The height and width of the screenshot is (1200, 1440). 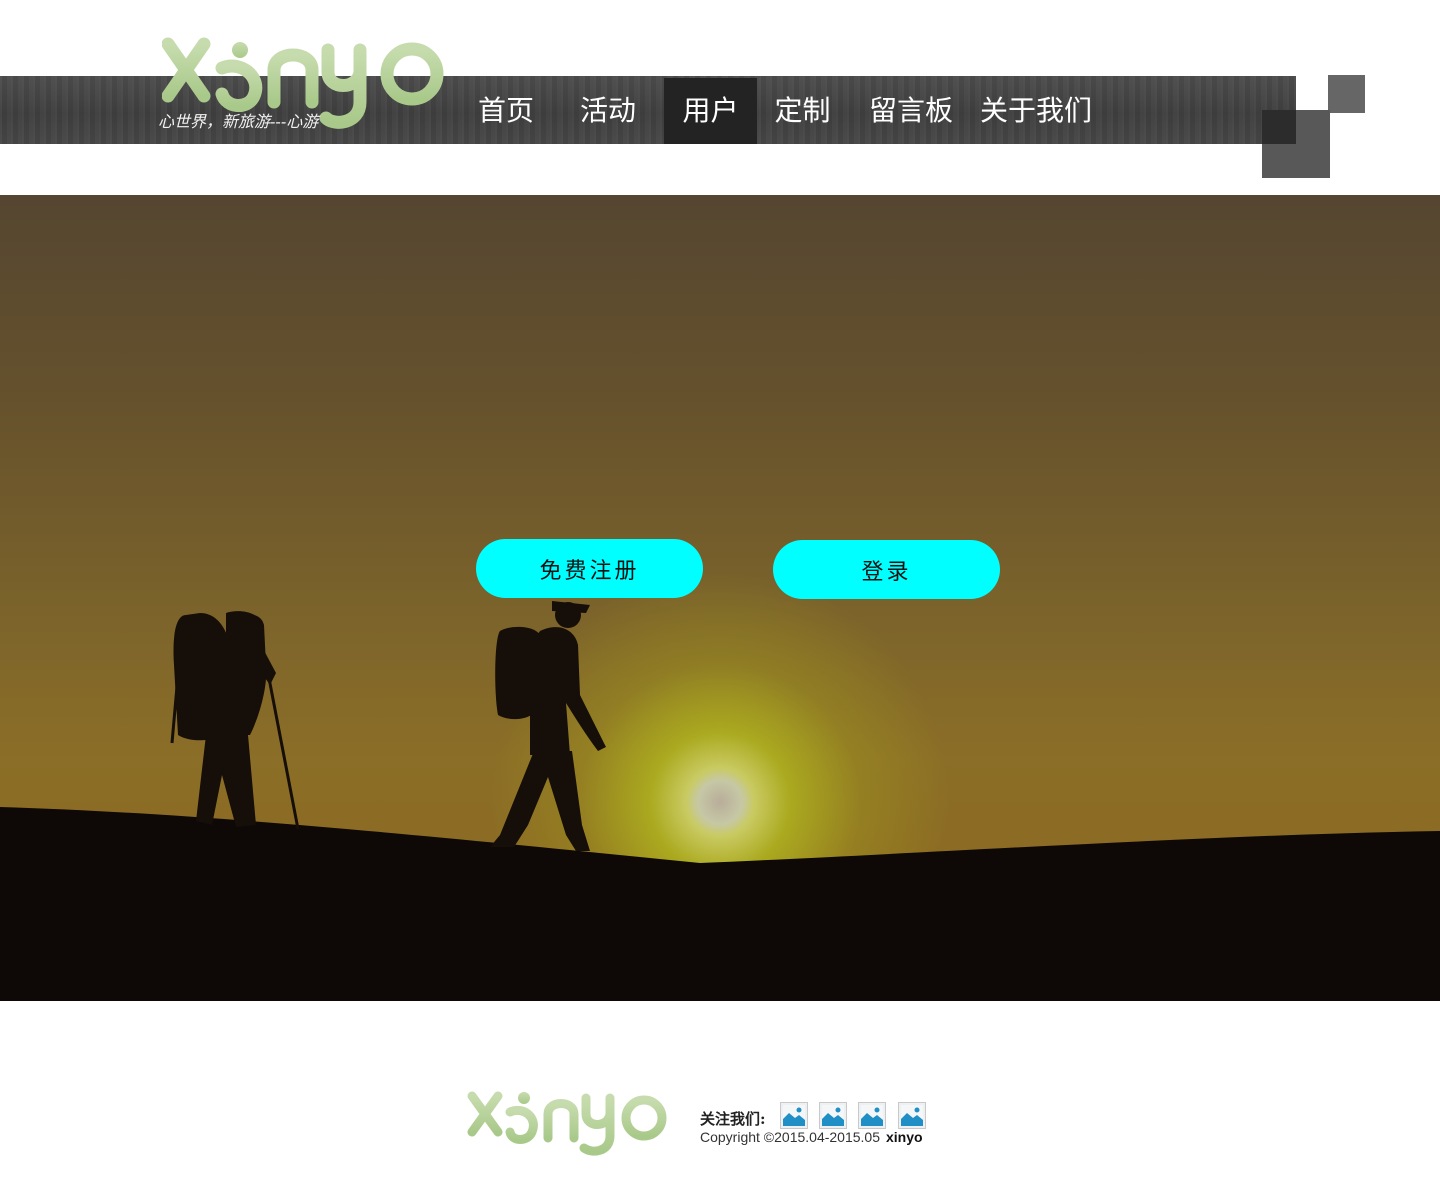 What do you see at coordinates (911, 111) in the screenshot?
I see `nav-item-message-board: 留言板` at bounding box center [911, 111].